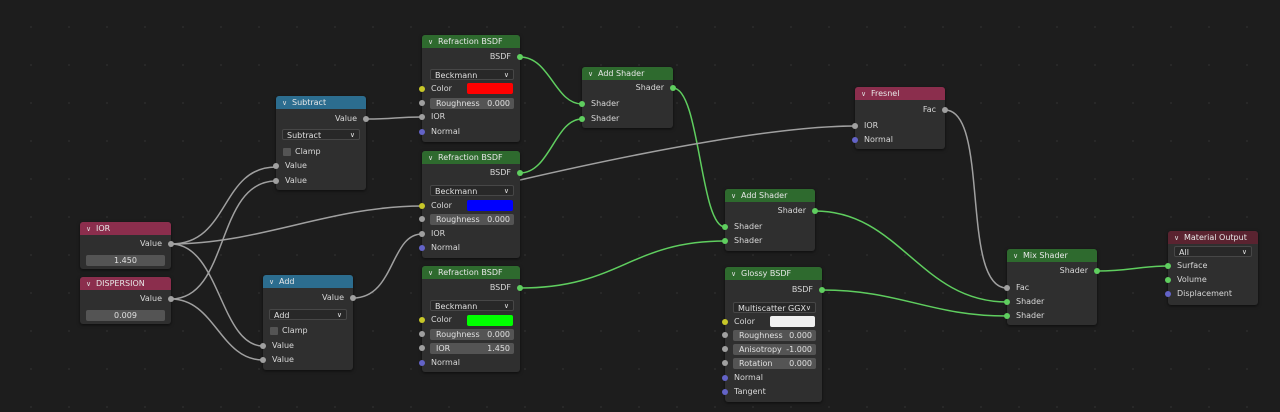 The image size is (1280, 412). Describe the element at coordinates (308, 314) in the screenshot. I see `operation-dropdown: Add ∨` at that location.